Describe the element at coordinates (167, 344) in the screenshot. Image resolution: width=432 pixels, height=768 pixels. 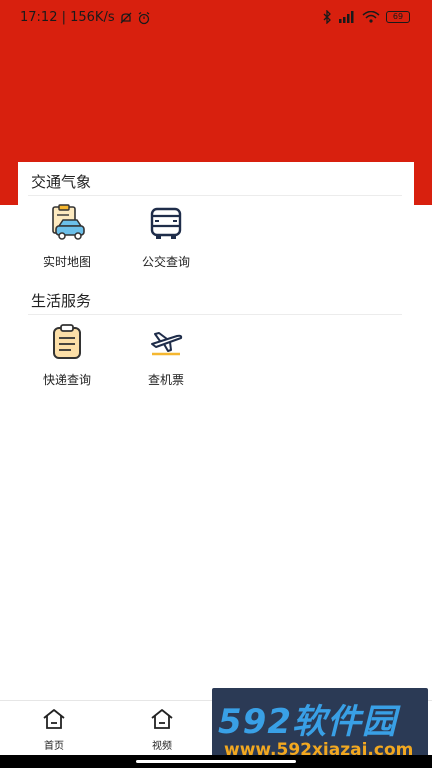
I see `airplane-icon` at that location.